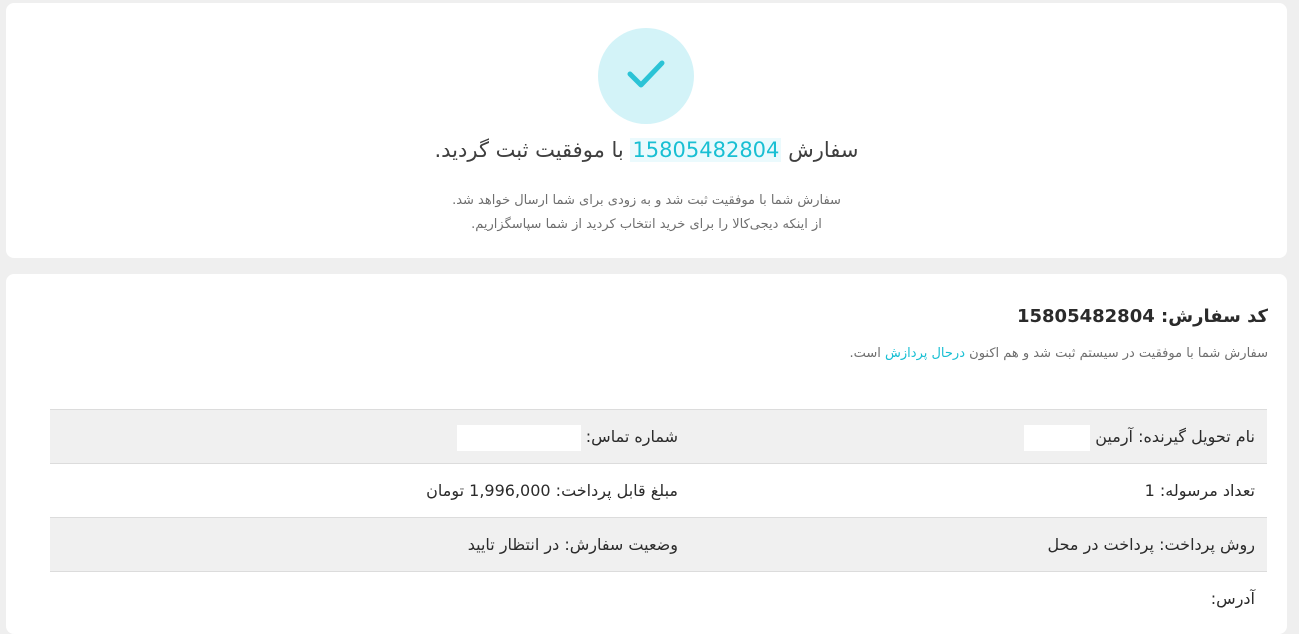 The width and height of the screenshot is (1299, 634). I want to click on payment-method-cell: روش پرداخت: پرداخت در محل, so click(1151, 544).